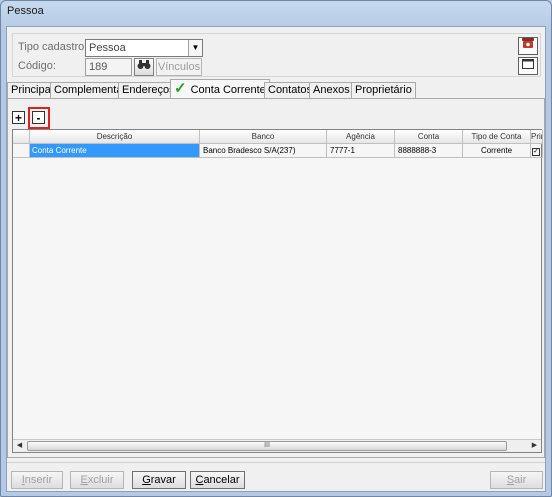  I want to click on excluir-label: xcluir, so click(100, 480).